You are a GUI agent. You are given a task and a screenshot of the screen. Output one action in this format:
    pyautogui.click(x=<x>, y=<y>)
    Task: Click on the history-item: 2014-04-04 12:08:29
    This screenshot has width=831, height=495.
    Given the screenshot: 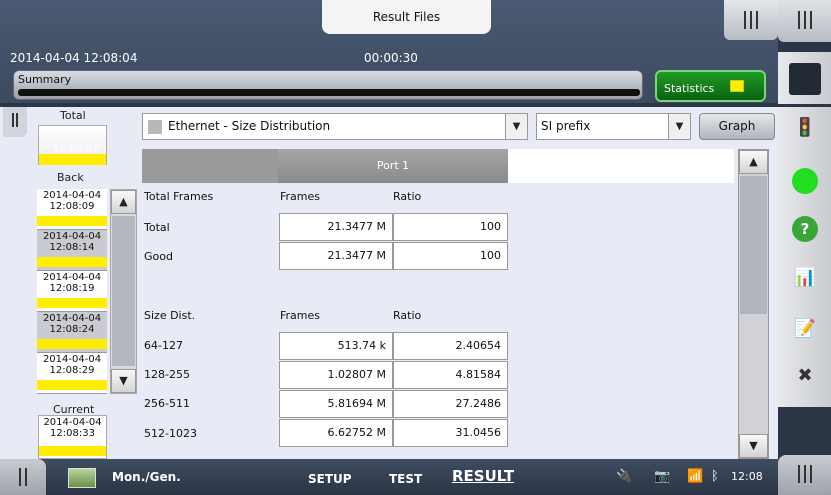 What is the action you would take?
    pyautogui.click(x=72, y=373)
    